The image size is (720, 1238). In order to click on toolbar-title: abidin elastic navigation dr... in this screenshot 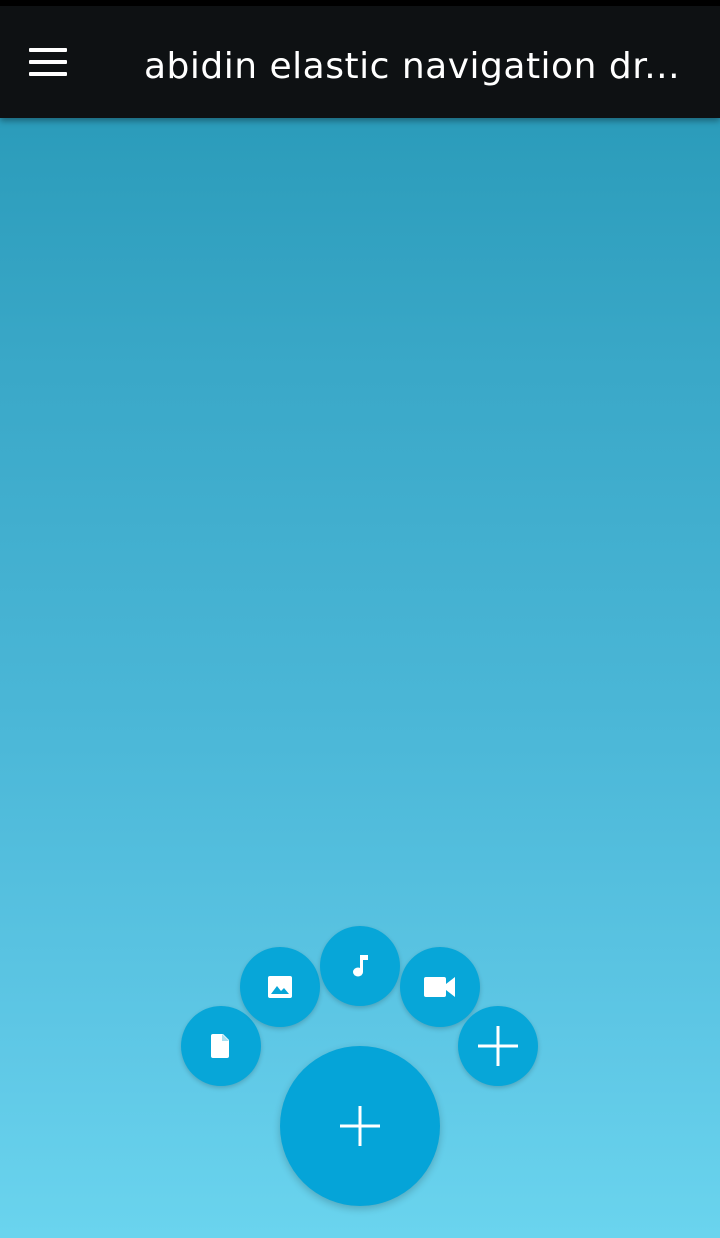, I will do `click(412, 66)`.